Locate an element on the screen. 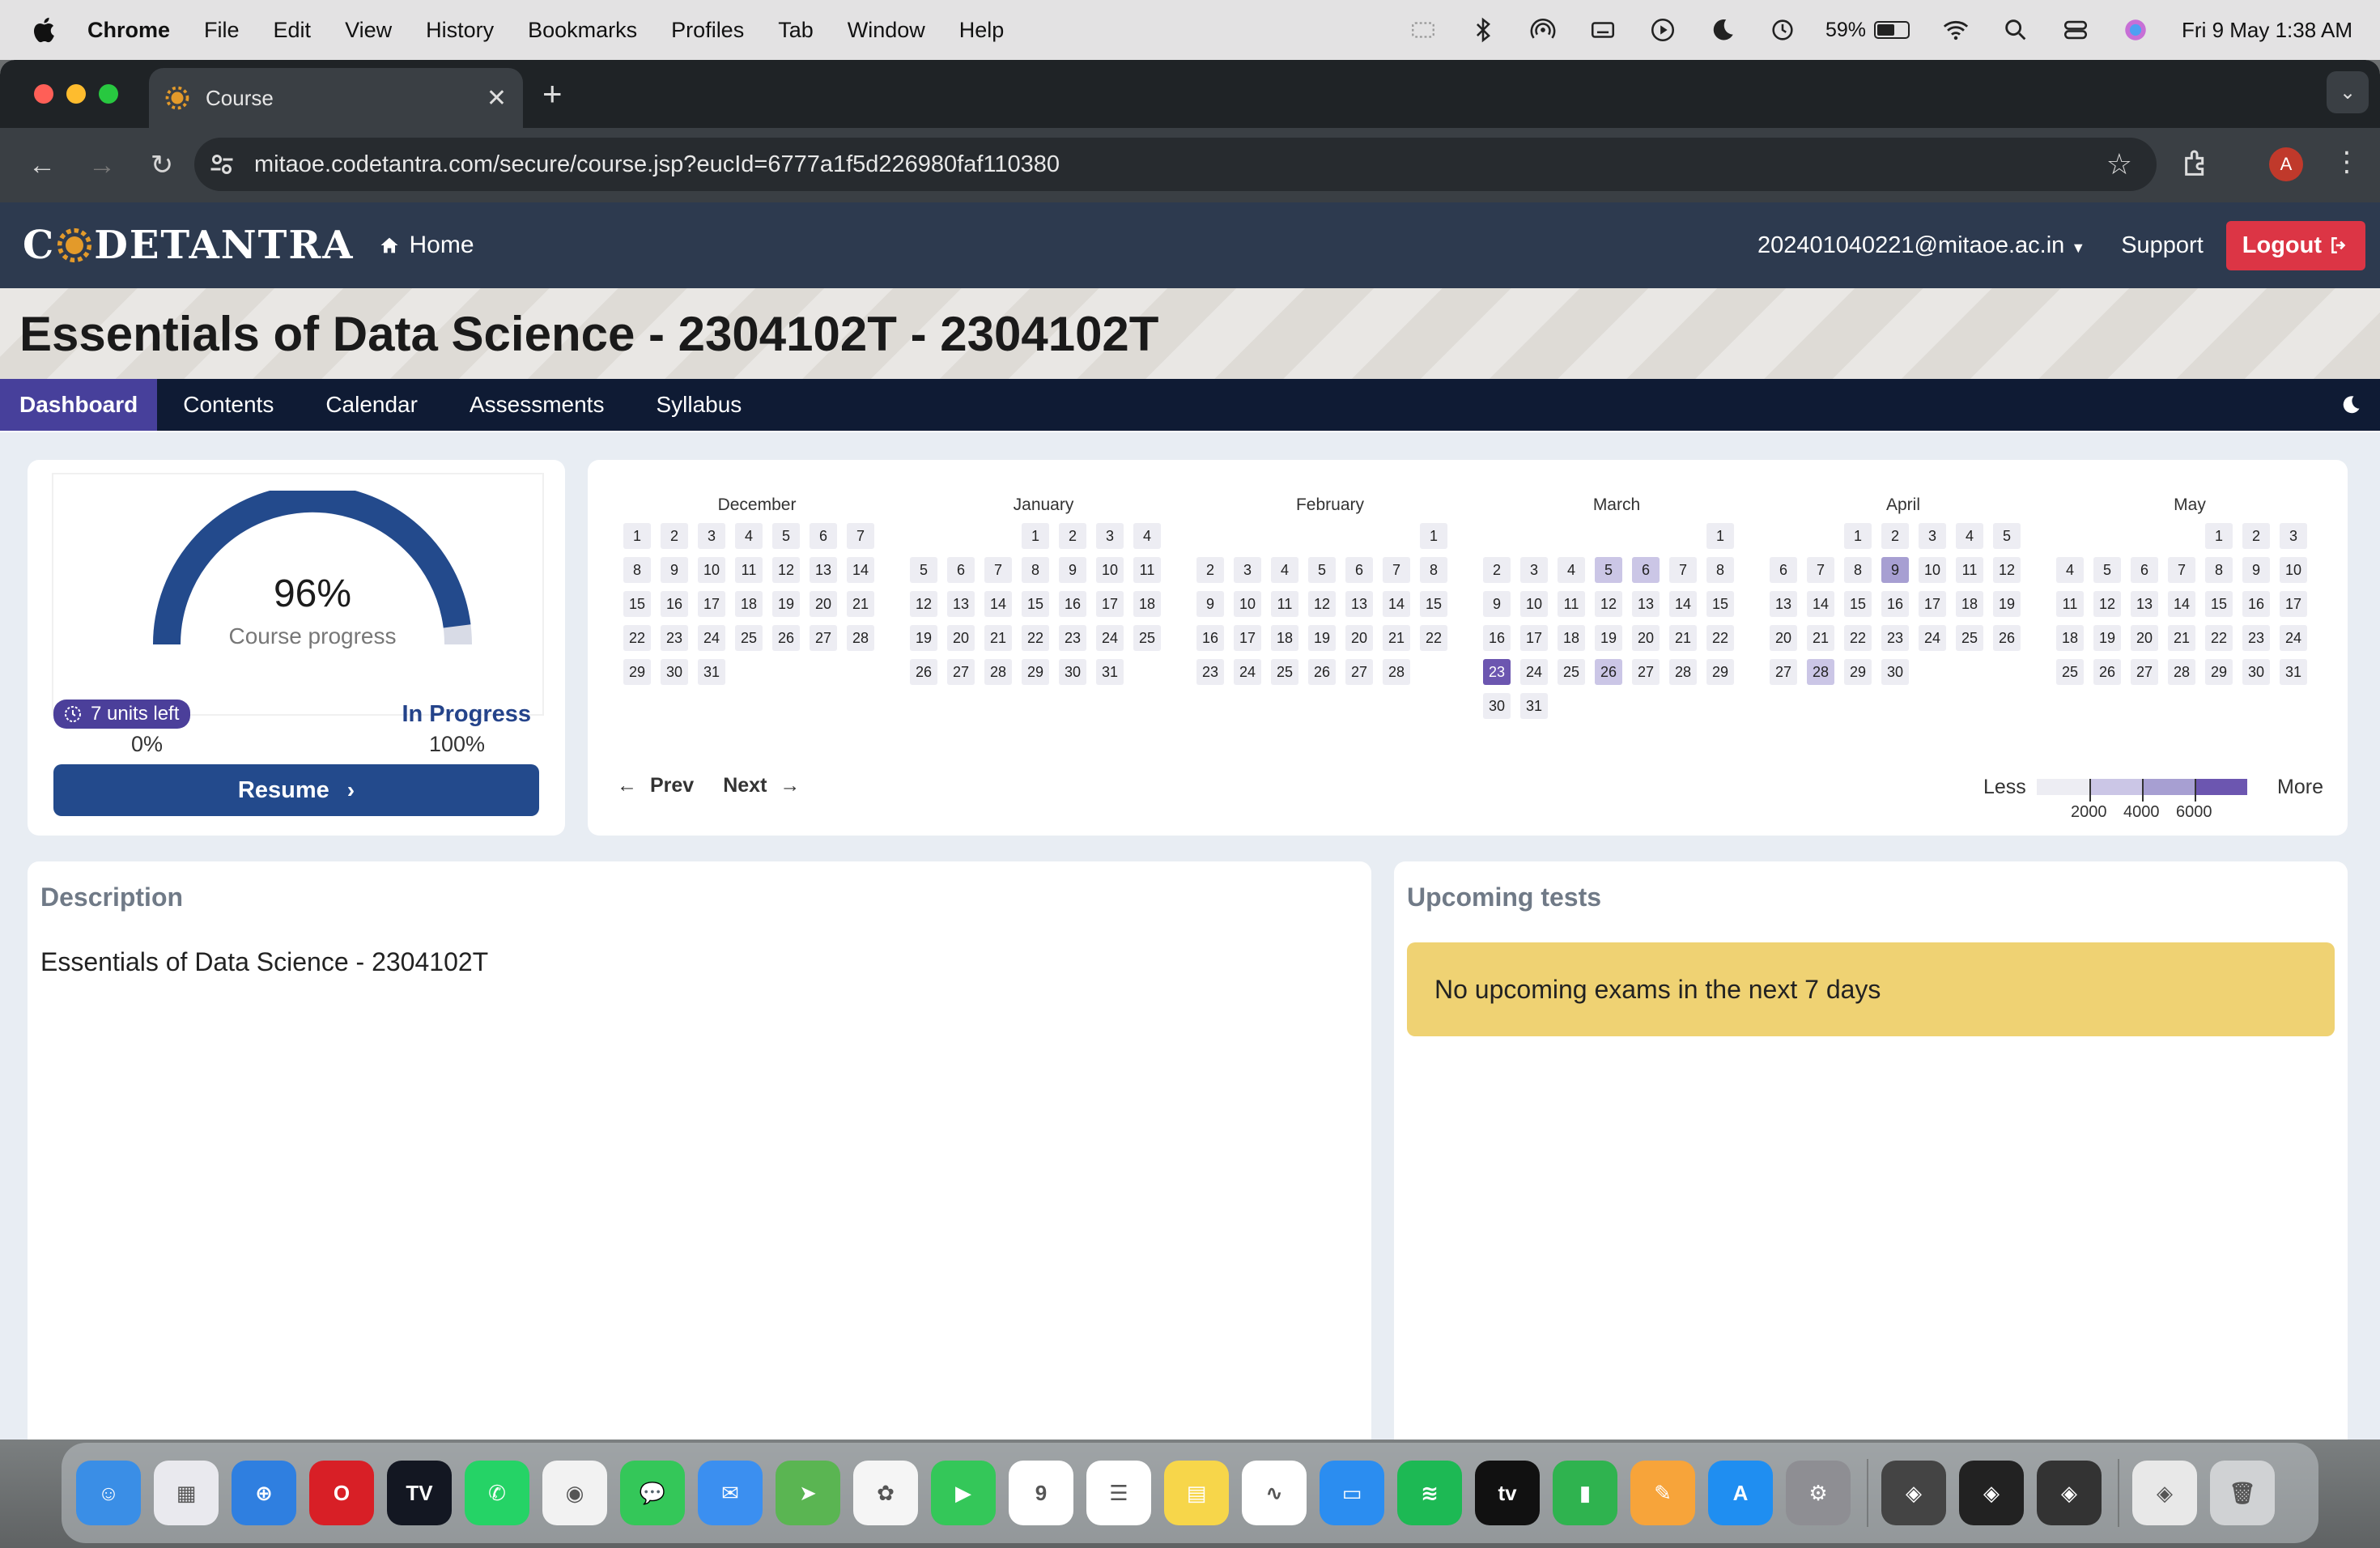 This screenshot has height=1548, width=2380. siri-icon is located at coordinates (2135, 30).